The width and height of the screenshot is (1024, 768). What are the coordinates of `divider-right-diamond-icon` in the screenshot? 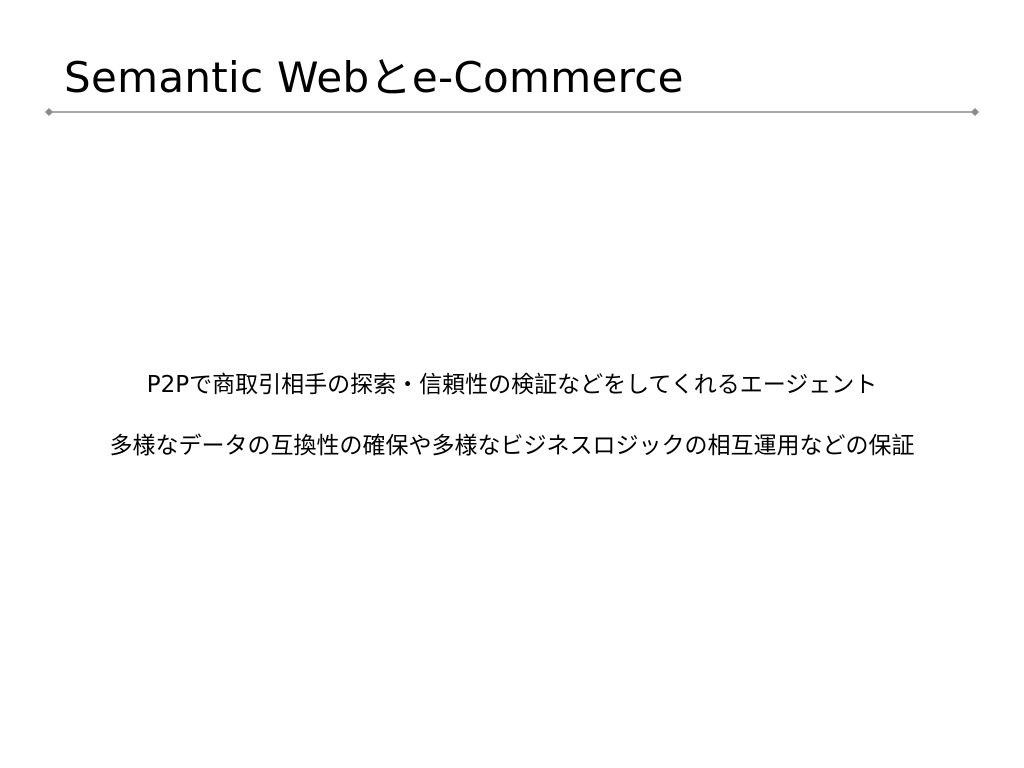 It's located at (975, 112).